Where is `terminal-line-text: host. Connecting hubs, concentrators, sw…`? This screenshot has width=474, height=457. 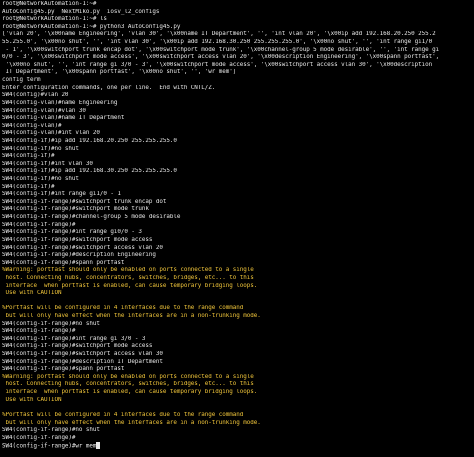 terminal-line-text: host. Connecting hubs, concentrators, sw… is located at coordinates (128, 384).